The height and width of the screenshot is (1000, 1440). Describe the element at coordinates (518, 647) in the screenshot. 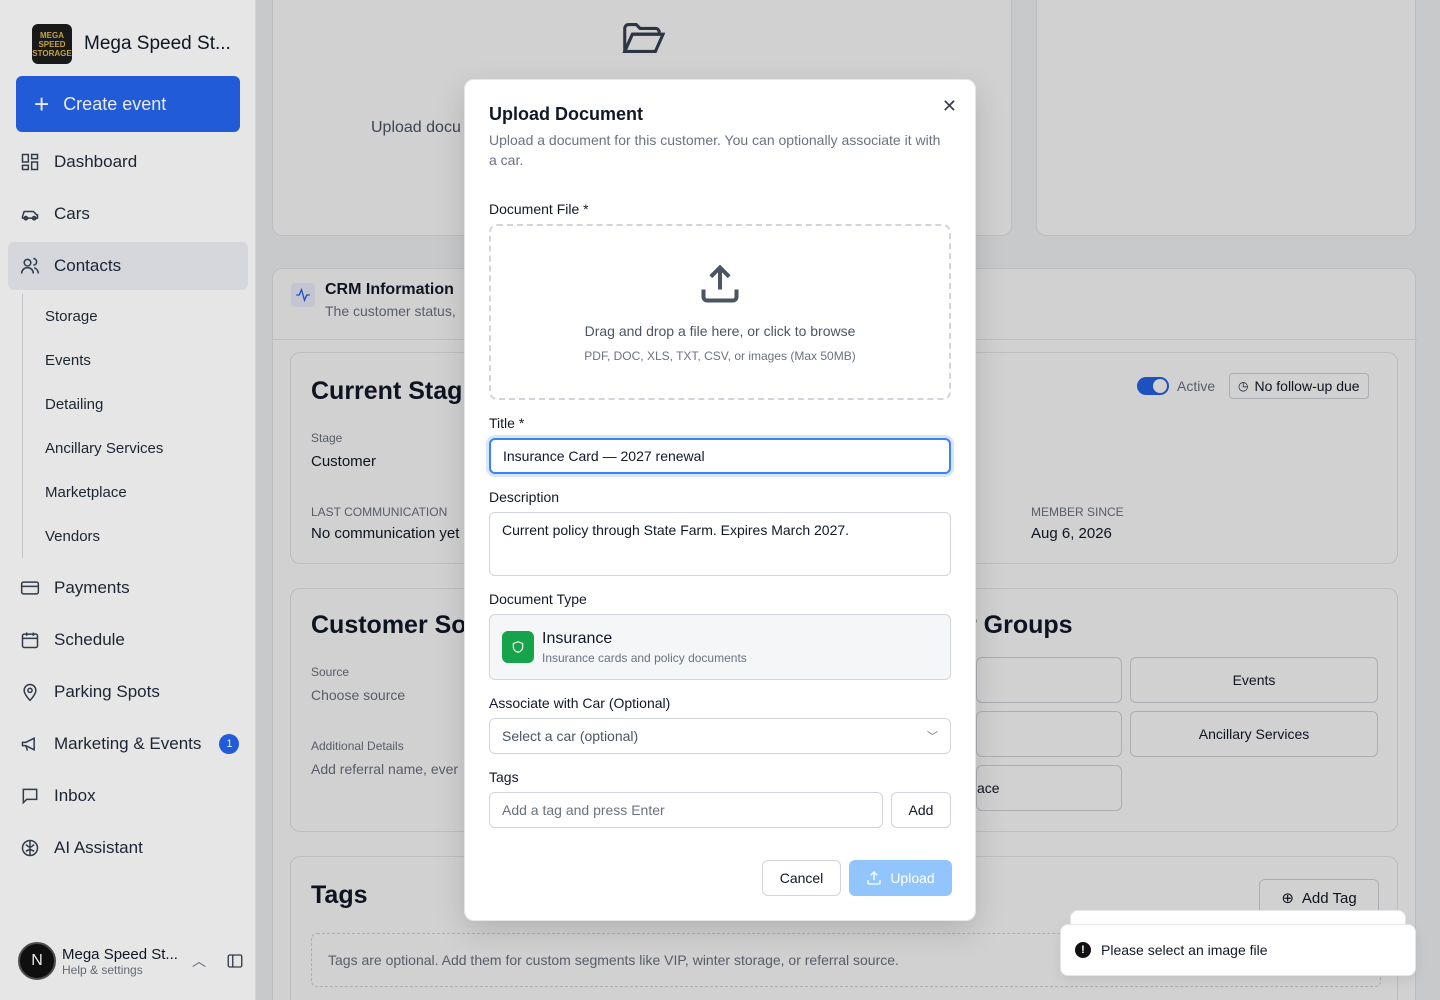

I see `shield-icon` at that location.